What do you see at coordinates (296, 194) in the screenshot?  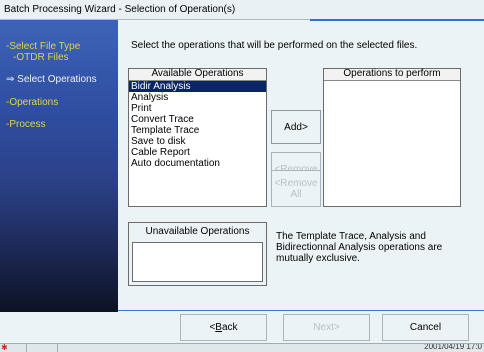 I see `remove-all-label-line2: All` at bounding box center [296, 194].